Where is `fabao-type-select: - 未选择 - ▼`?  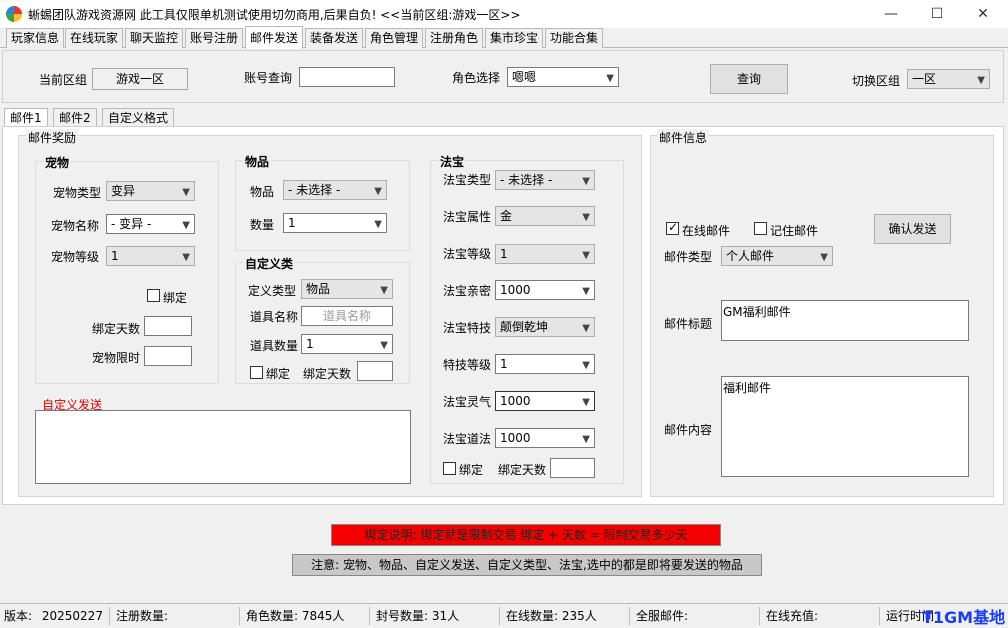
fabao-type-select: - 未选择 - ▼ is located at coordinates (545, 180).